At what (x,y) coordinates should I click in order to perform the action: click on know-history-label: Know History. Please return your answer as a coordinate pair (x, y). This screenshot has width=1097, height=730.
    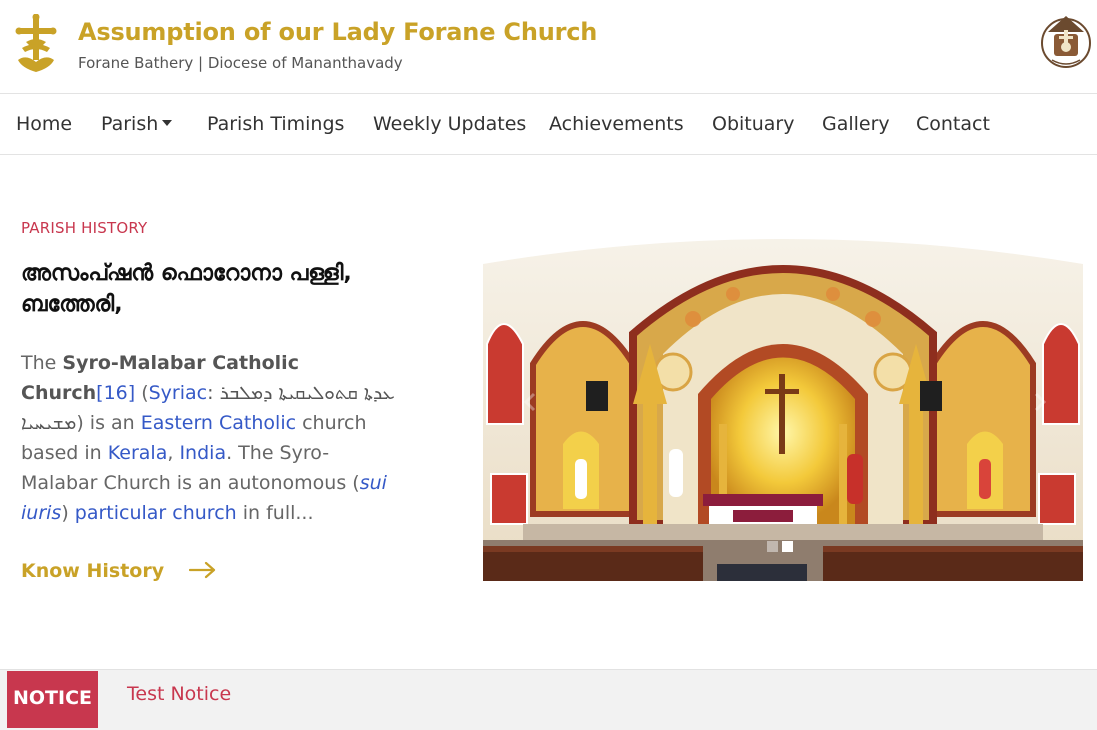
    Looking at the image, I should click on (93, 571).